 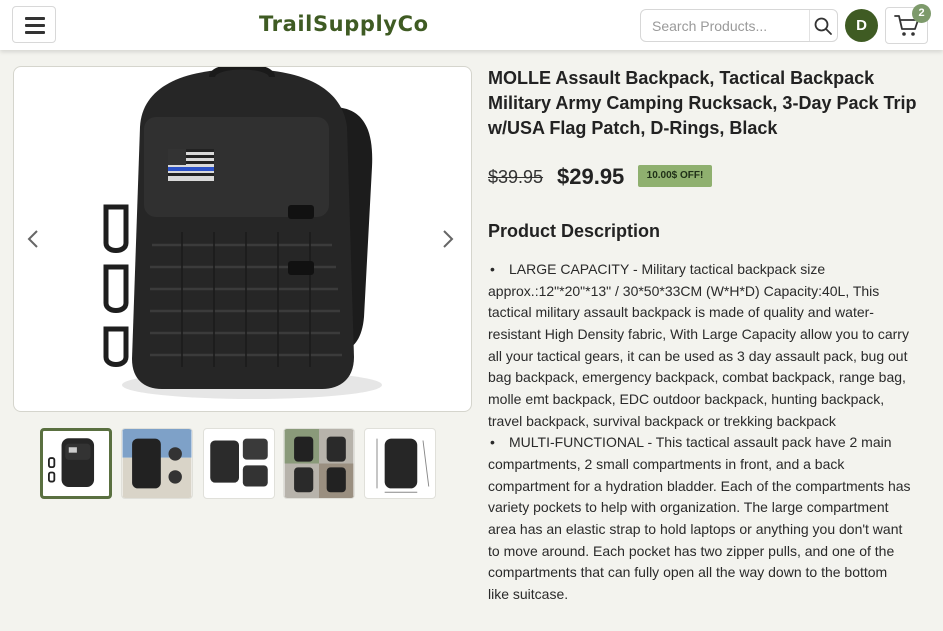 What do you see at coordinates (809, 25) in the screenshot?
I see `search-divider` at bounding box center [809, 25].